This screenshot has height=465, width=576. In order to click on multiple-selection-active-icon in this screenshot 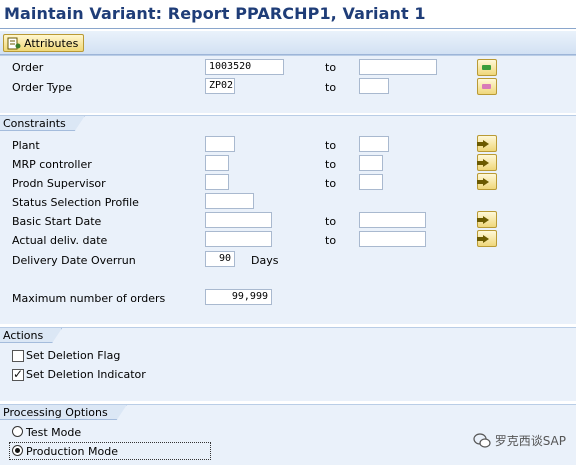, I will do `click(486, 67)`.